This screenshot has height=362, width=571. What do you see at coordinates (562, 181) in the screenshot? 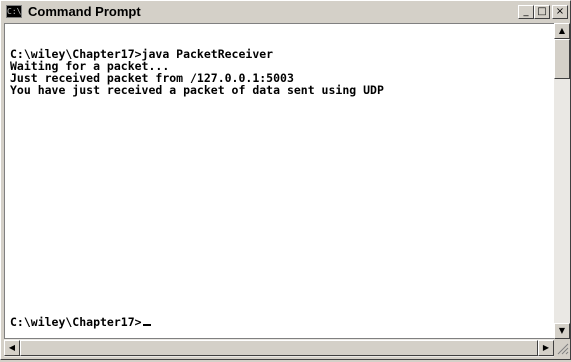
I see `vertical-scrollbar: ▲ ▼` at bounding box center [562, 181].